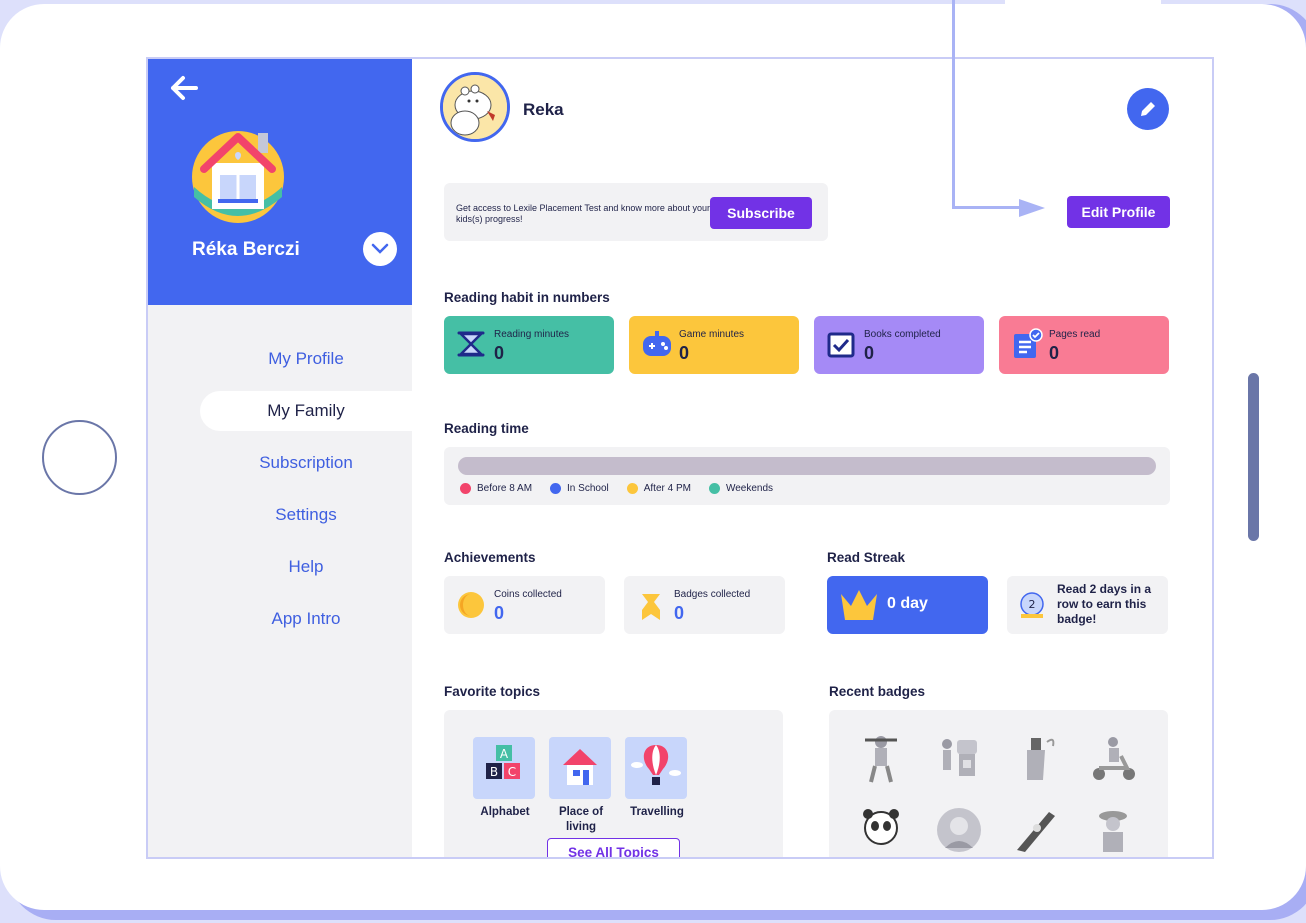 The image size is (1306, 923). Describe the element at coordinates (841, 344) in the screenshot. I see `checkbox-icon` at that location.